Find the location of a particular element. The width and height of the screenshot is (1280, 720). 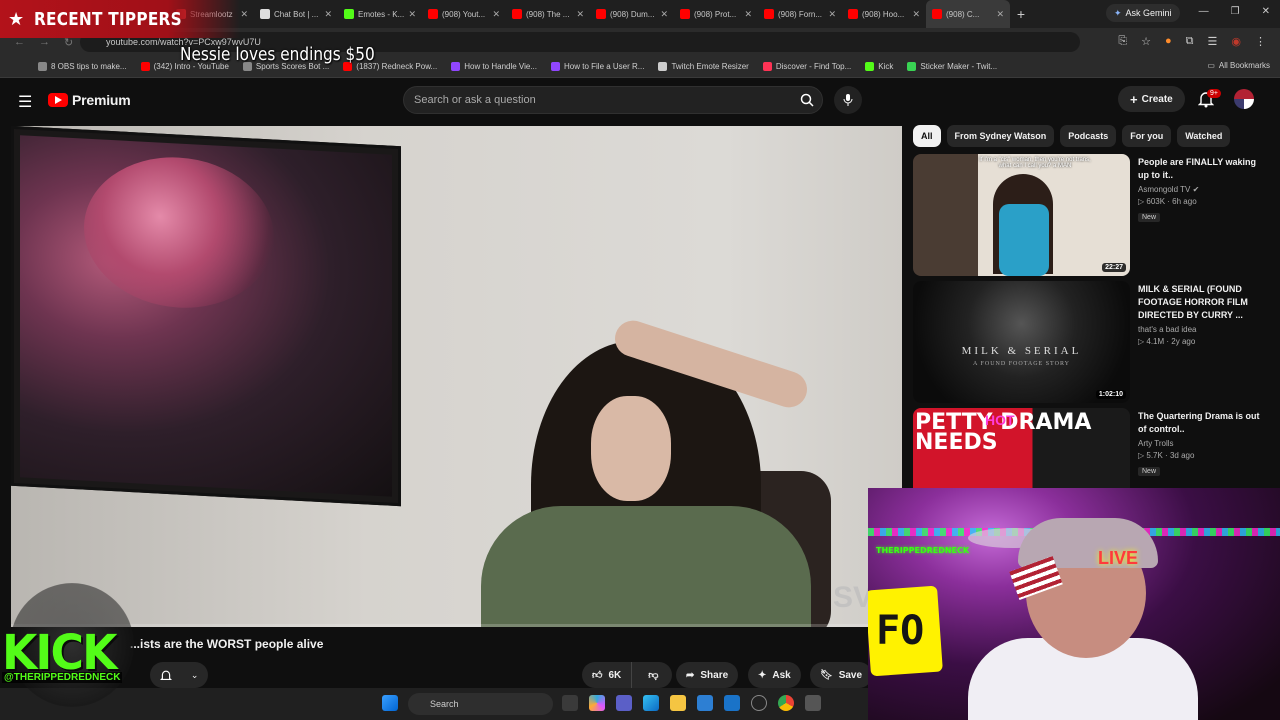

menu-icon: ☰ is located at coordinates (25, 102).